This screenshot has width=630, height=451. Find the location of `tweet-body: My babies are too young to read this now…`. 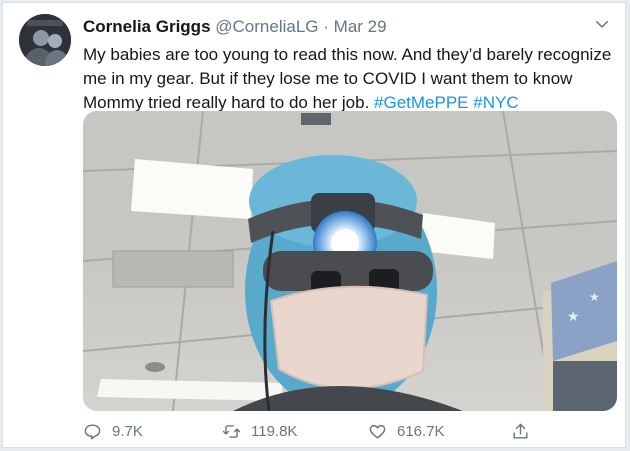

tweet-body: My babies are too young to read this now… is located at coordinates (347, 78).